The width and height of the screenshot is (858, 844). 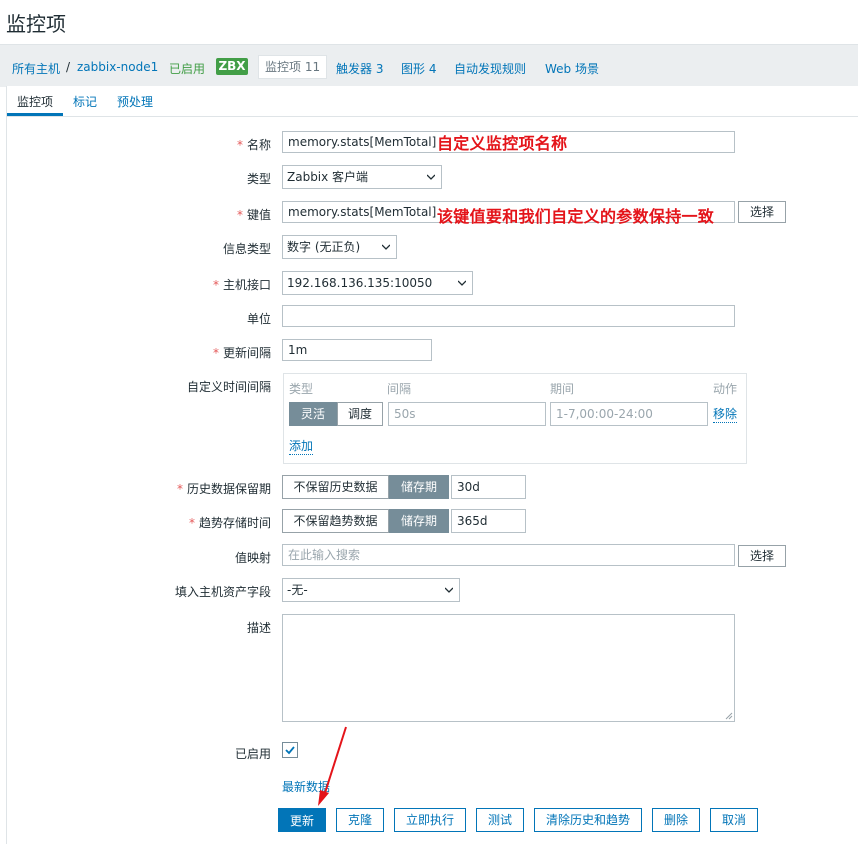 What do you see at coordinates (490, 68) in the screenshot?
I see `nav-discovery-rules: 自动发现规则` at bounding box center [490, 68].